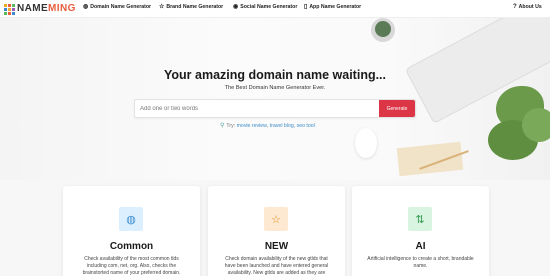  What do you see at coordinates (275, 88) in the screenshot?
I see `hero-subtitle: The Best Domain Name Generator Ever.` at bounding box center [275, 88].